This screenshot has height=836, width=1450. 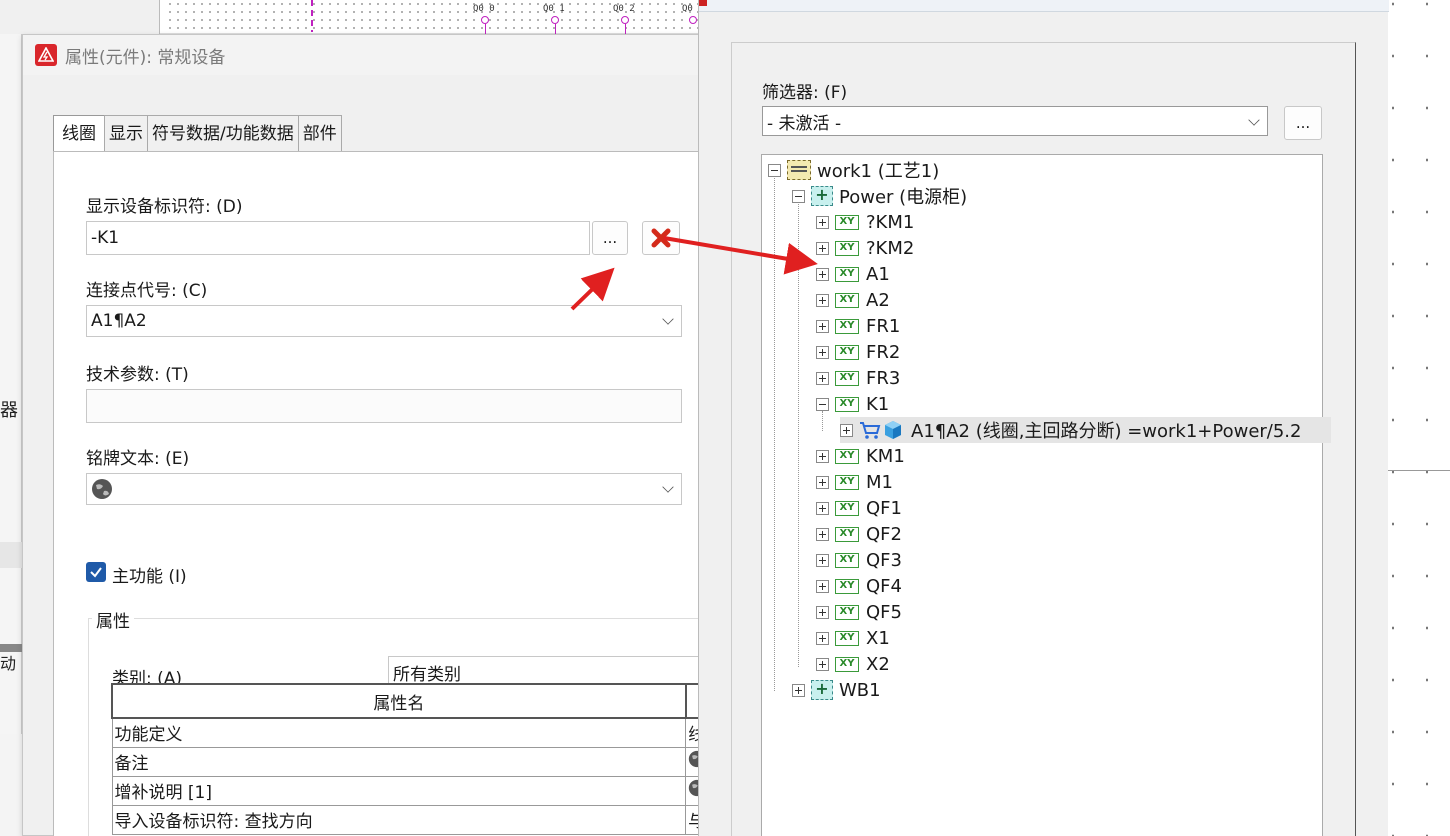 I want to click on table-row: 功能定义 线, so click(x=411, y=732).